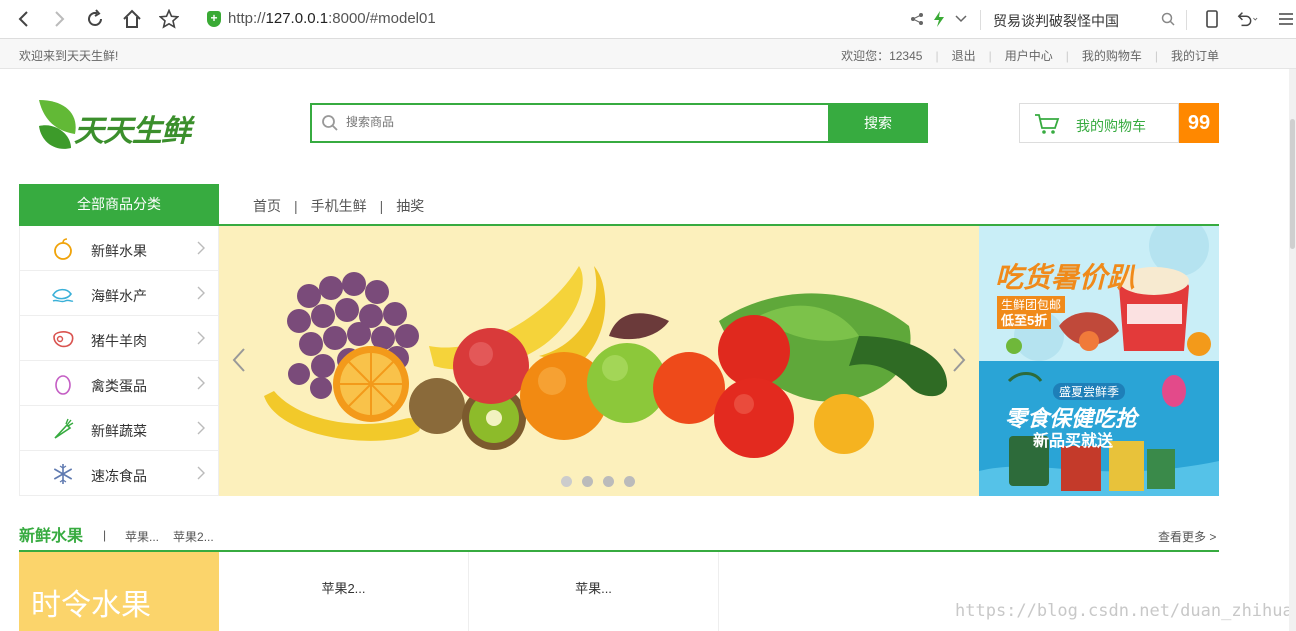  Describe the element at coordinates (959, 360) in the screenshot. I see `carousel-next-icon` at that location.